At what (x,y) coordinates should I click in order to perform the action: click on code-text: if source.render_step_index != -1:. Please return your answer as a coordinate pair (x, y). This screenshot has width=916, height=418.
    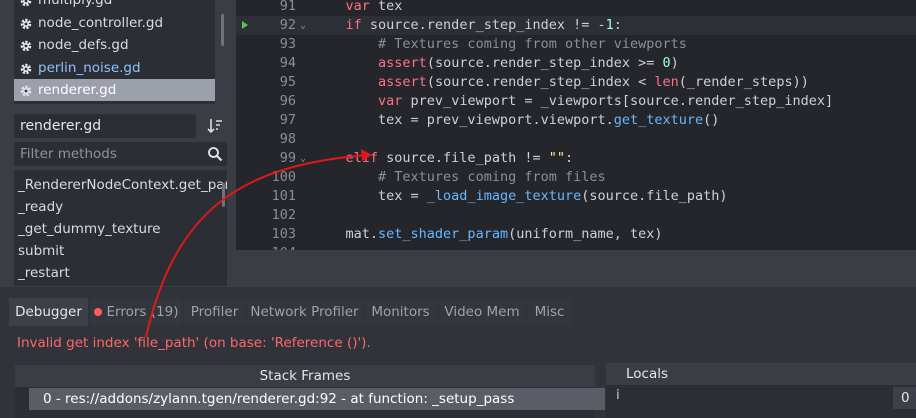
    Looking at the image, I should click on (483, 25).